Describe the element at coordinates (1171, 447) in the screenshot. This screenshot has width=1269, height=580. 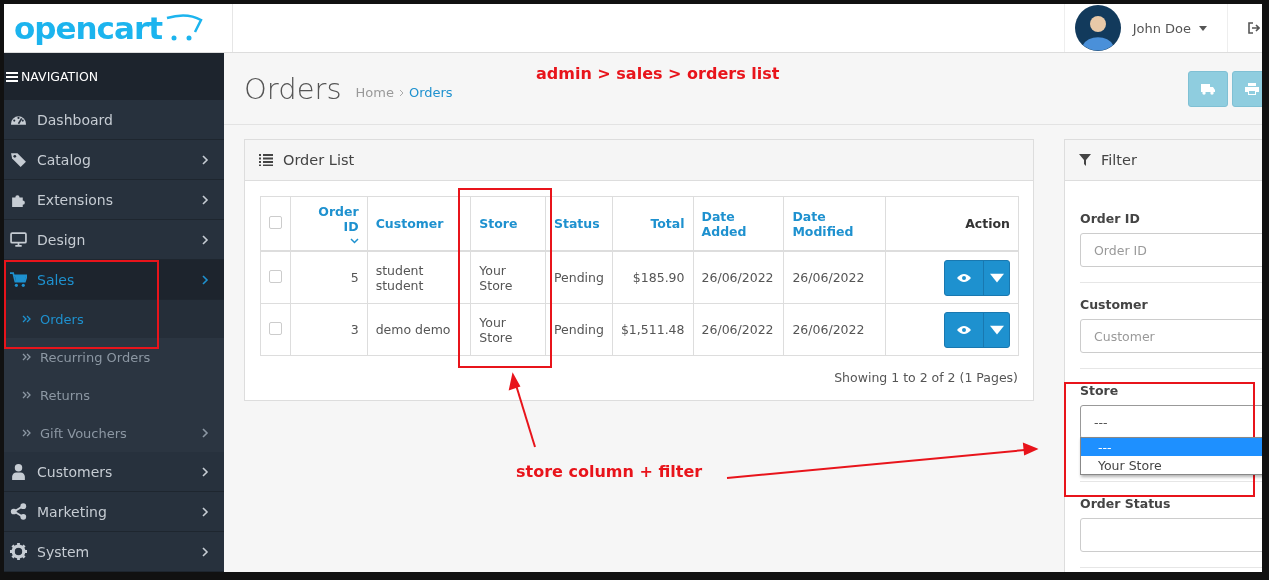
I see `dropdown-option: ---` at that location.